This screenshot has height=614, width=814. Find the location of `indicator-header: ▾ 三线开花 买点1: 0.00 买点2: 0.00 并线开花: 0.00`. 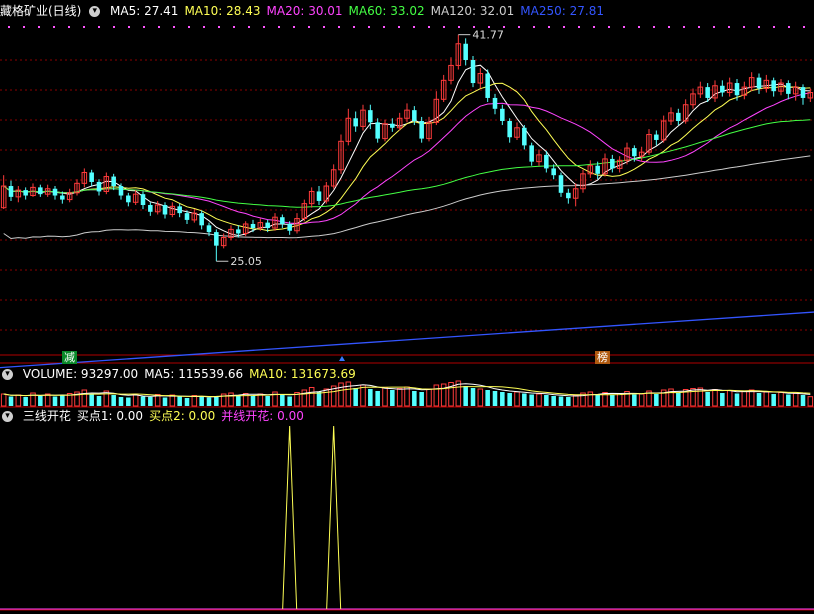

indicator-header: ▾ 三线开花 买点1: 0.00 买点2: 0.00 并线开花: 0.00 is located at coordinates (158, 416).